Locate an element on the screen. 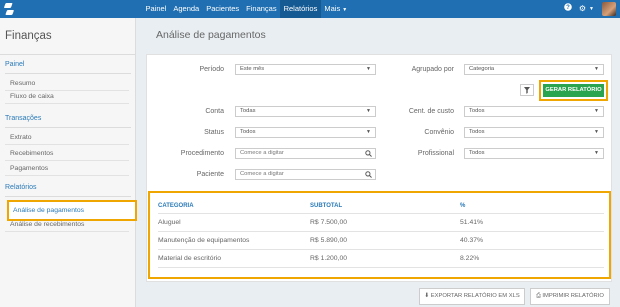 This screenshot has width=620, height=307. convenio-label: Convênio is located at coordinates (439, 132).